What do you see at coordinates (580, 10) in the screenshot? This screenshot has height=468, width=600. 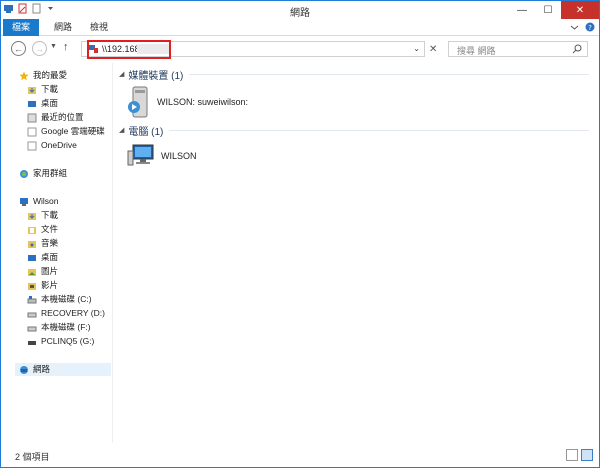 I see `close-button: ✕` at bounding box center [580, 10].